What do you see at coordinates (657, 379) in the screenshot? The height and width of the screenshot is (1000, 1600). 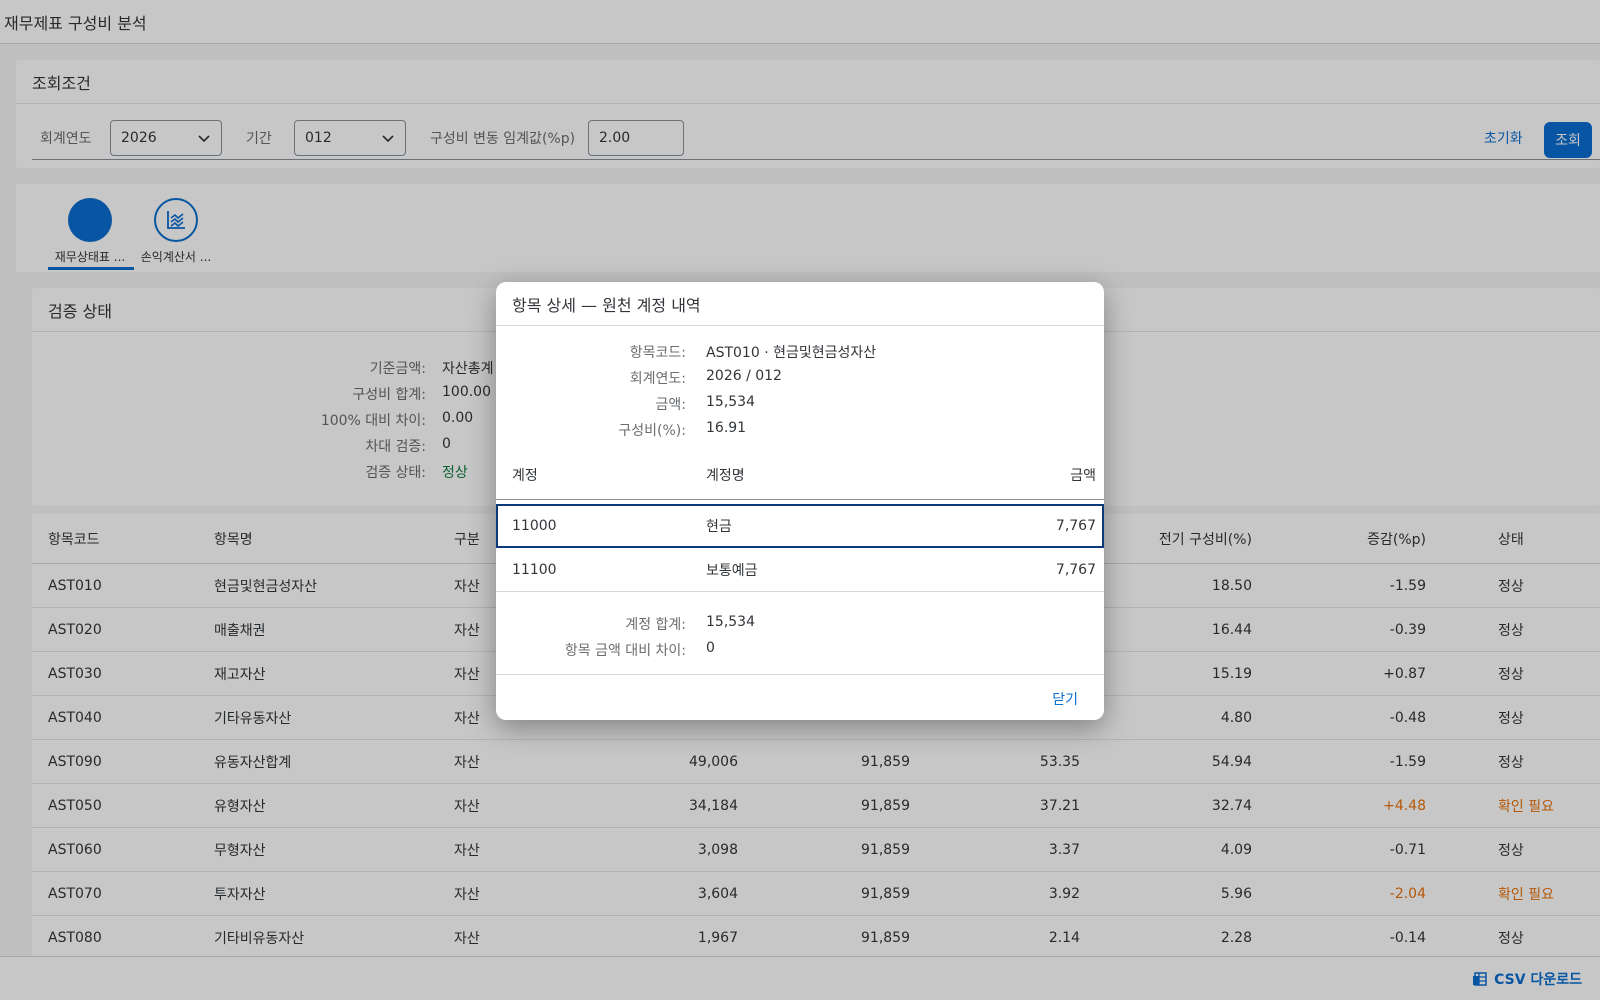 I see `info-key: 회계연도:` at bounding box center [657, 379].